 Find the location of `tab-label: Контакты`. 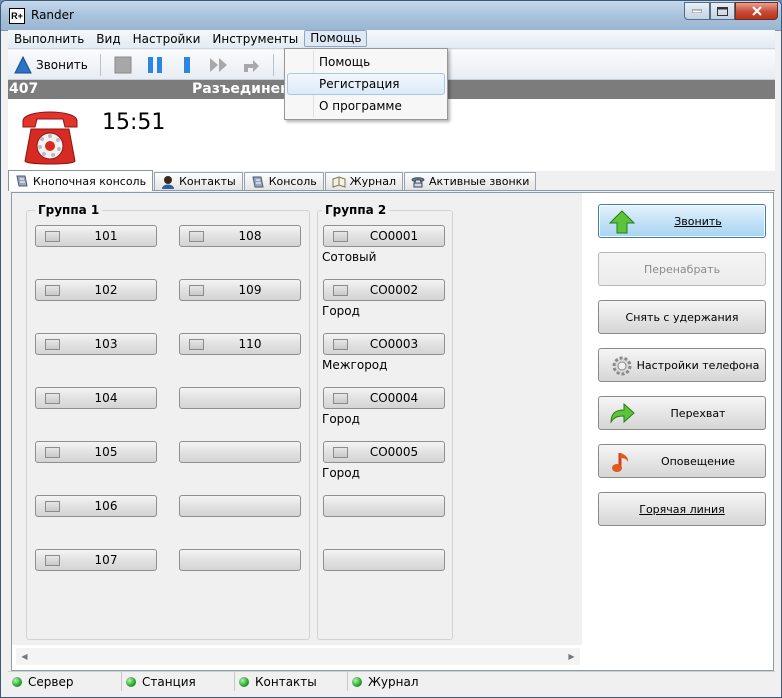

tab-label: Контакты is located at coordinates (207, 181).